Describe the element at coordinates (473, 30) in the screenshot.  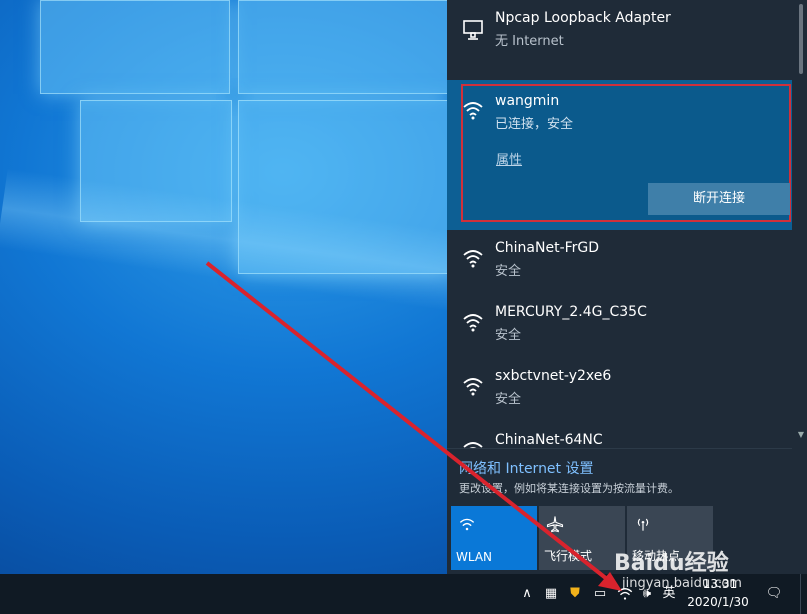
I see `ethernet-icon` at that location.